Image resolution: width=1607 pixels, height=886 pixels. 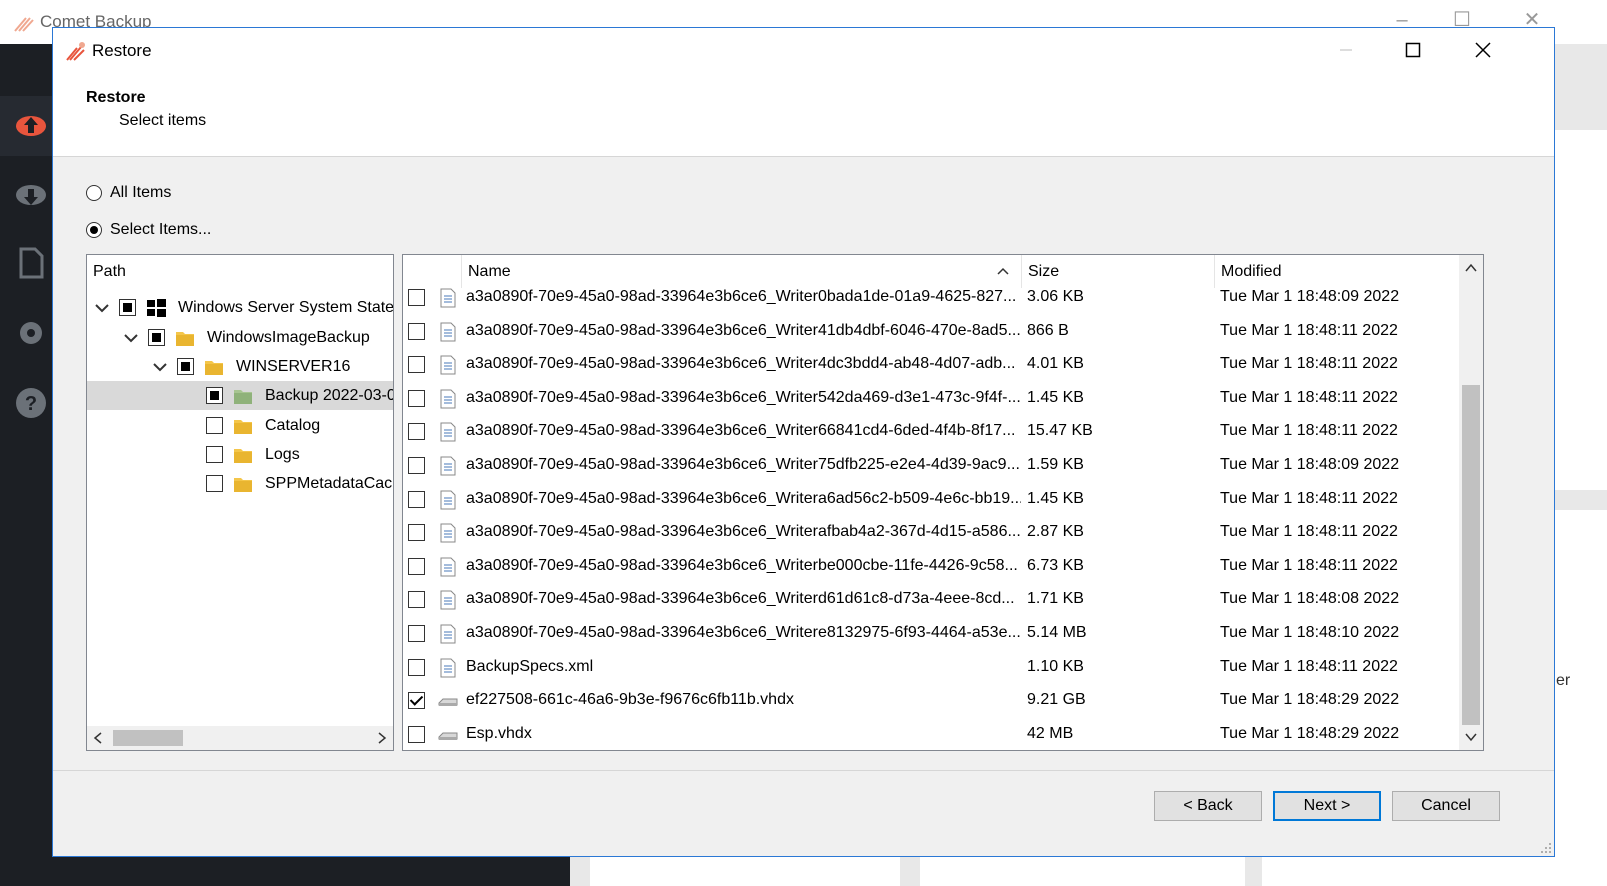 What do you see at coordinates (1446, 806) in the screenshot?
I see `cancel-button: Cancel` at bounding box center [1446, 806].